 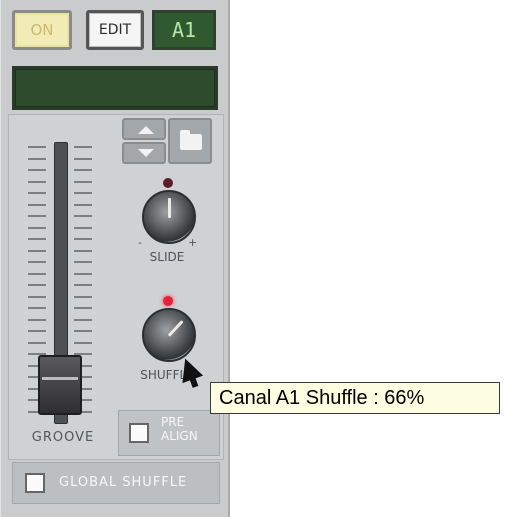 What do you see at coordinates (42, 30) in the screenshot?
I see `on-button: ON` at bounding box center [42, 30].